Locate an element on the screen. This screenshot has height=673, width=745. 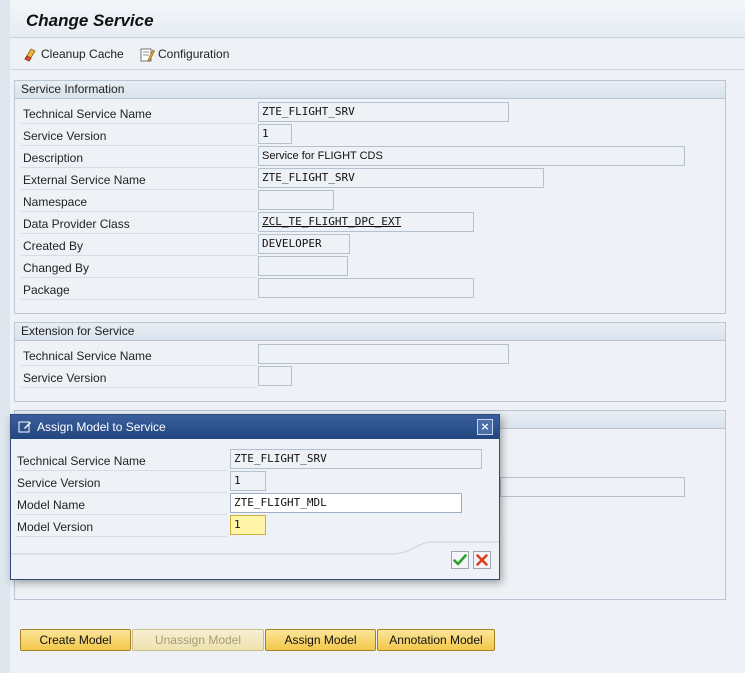
namespace-field is located at coordinates (296, 200).